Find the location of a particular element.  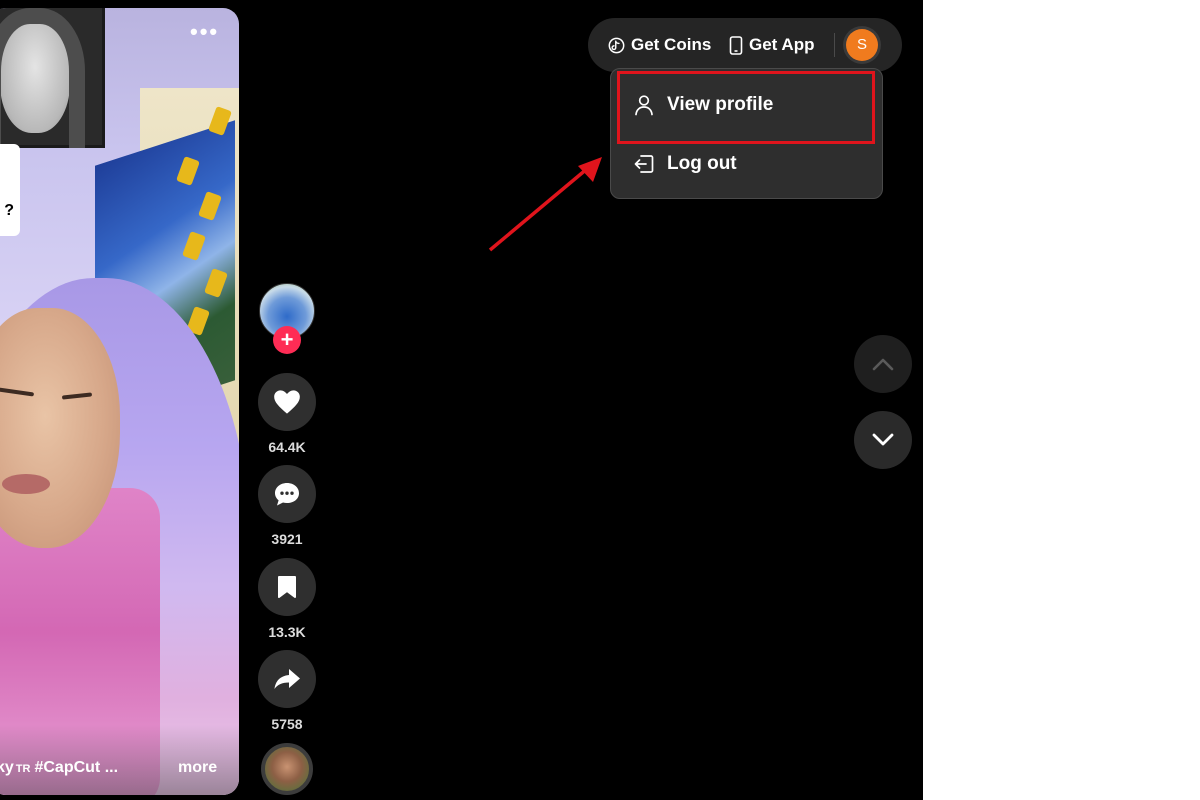

share-action: 5758 is located at coordinates (287, 691).